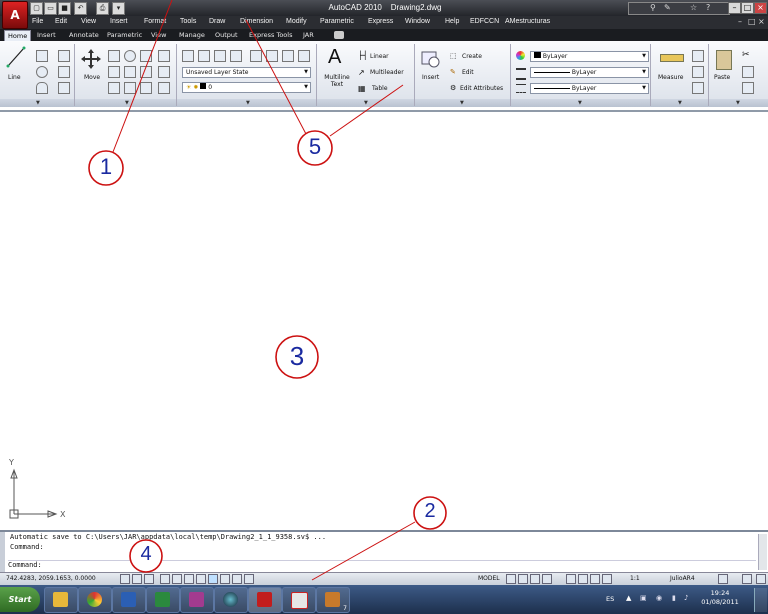 Image resolution: width=768 pixels, height=614 pixels. What do you see at coordinates (511, 579) in the screenshot?
I see `quick-view-layouts-icon` at bounding box center [511, 579].